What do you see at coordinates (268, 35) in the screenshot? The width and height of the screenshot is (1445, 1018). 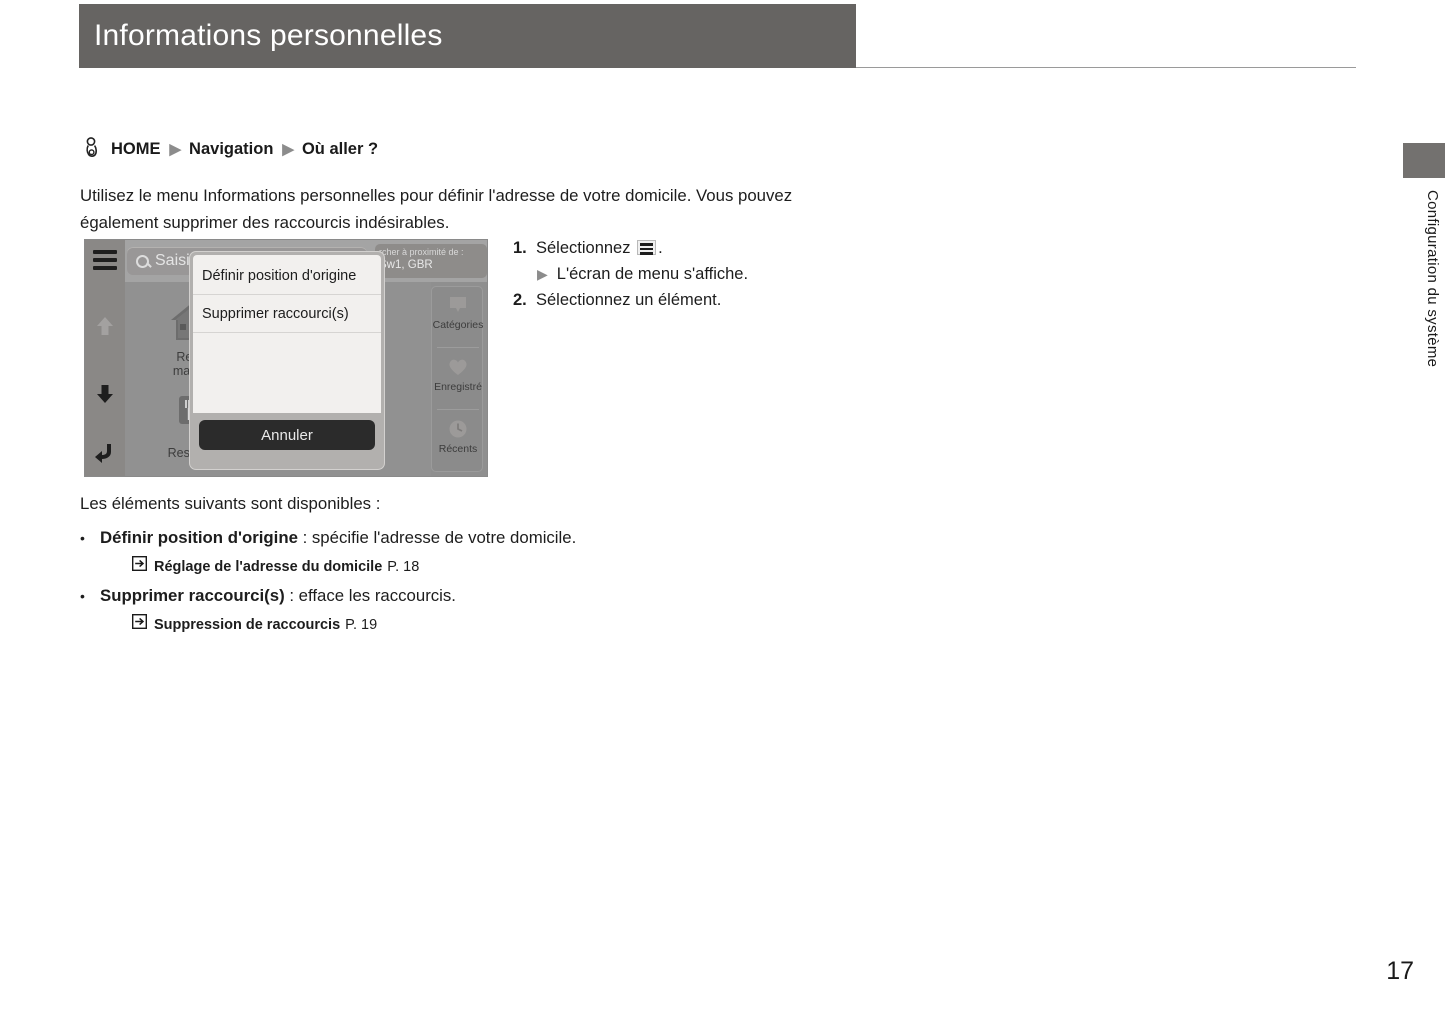 I see `page-title: Informations personnelles` at bounding box center [268, 35].